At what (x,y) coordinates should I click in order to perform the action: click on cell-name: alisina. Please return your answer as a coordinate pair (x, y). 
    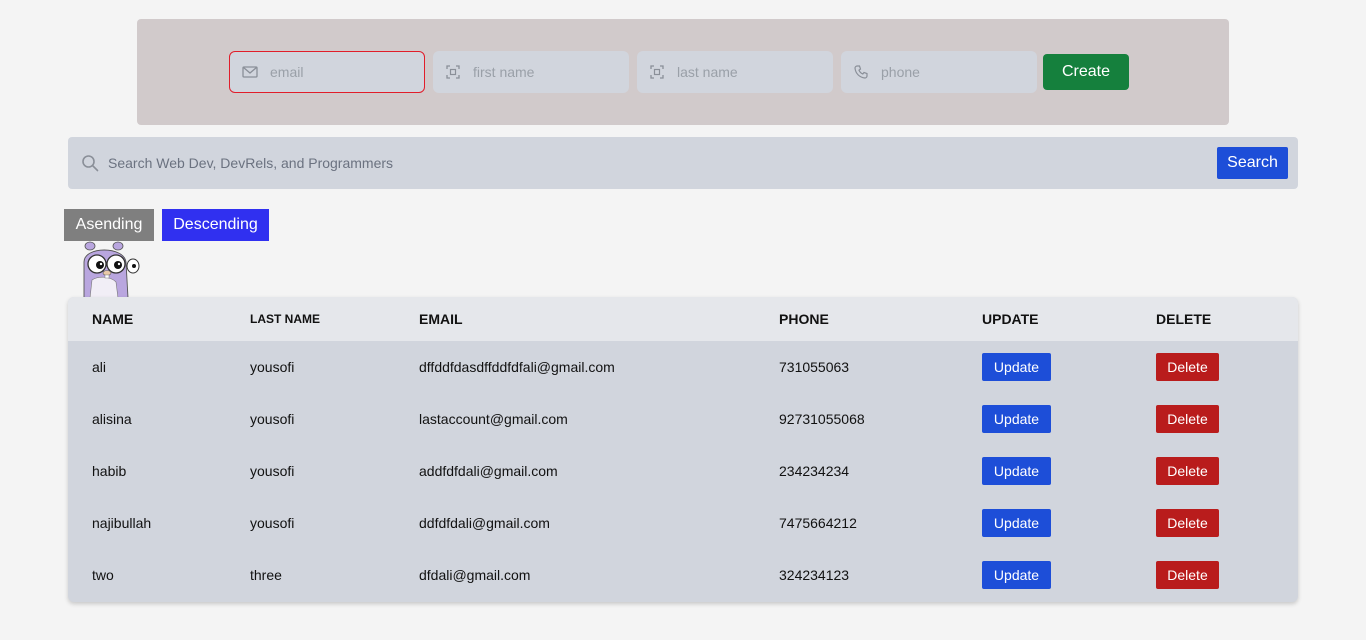
    Looking at the image, I should click on (112, 419).